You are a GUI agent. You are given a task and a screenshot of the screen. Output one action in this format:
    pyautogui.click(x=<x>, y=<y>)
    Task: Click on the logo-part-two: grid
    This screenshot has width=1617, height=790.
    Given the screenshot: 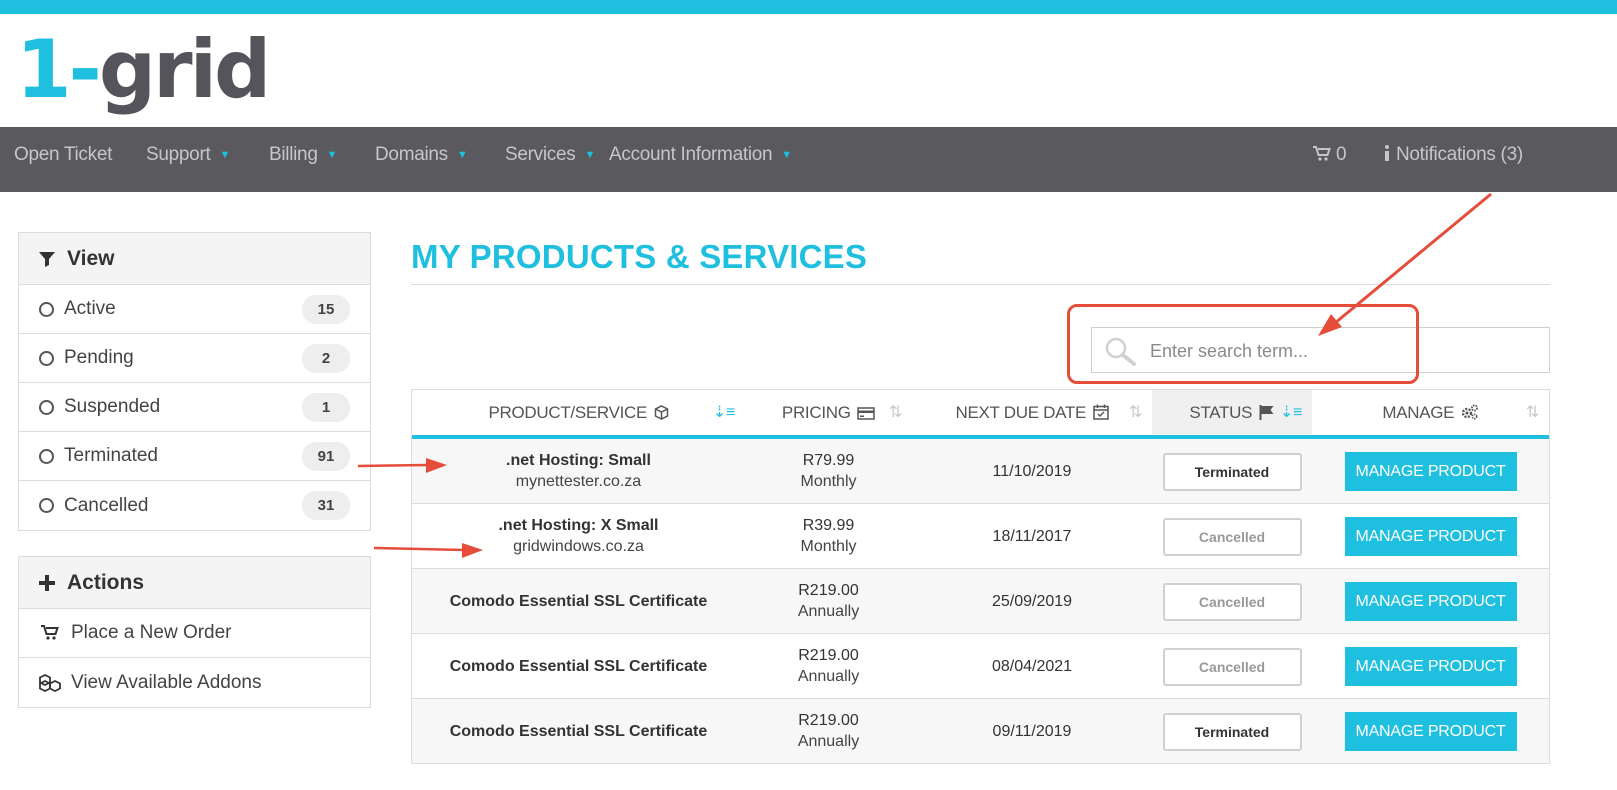 What is the action you would take?
    pyautogui.click(x=184, y=69)
    